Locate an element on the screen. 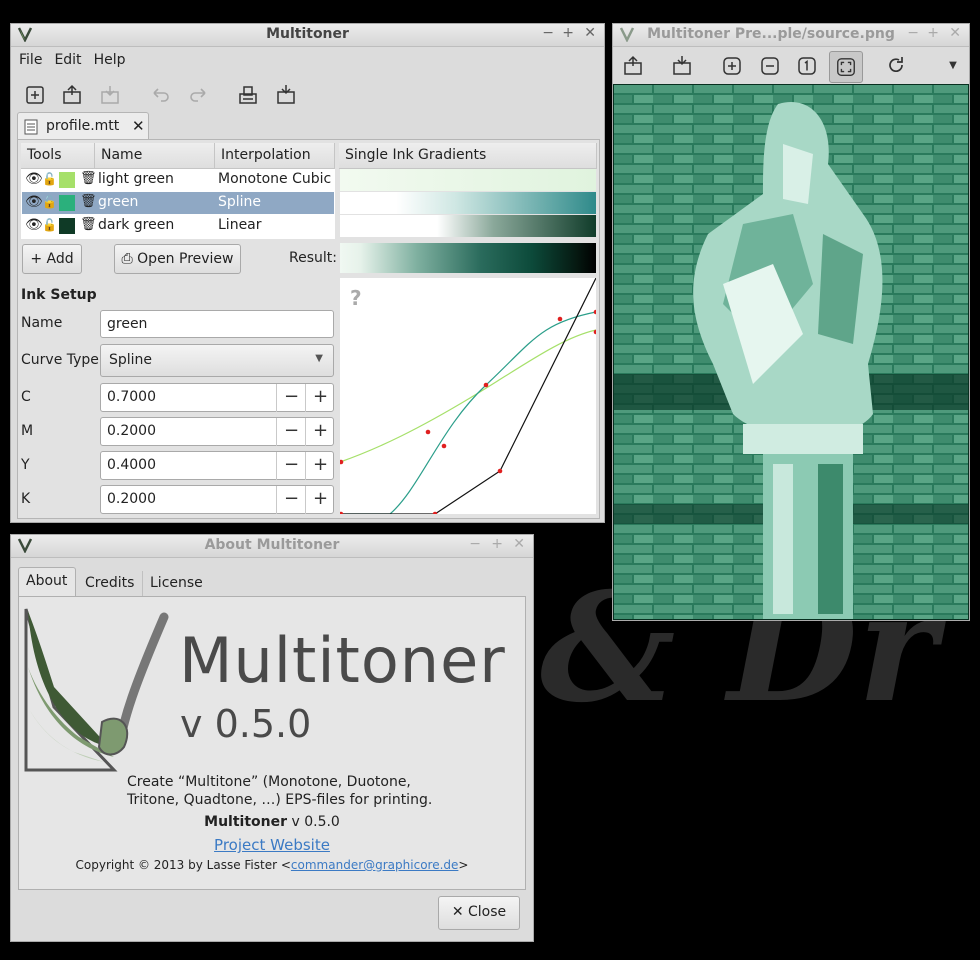  col-header-name: Name is located at coordinates (155, 156).